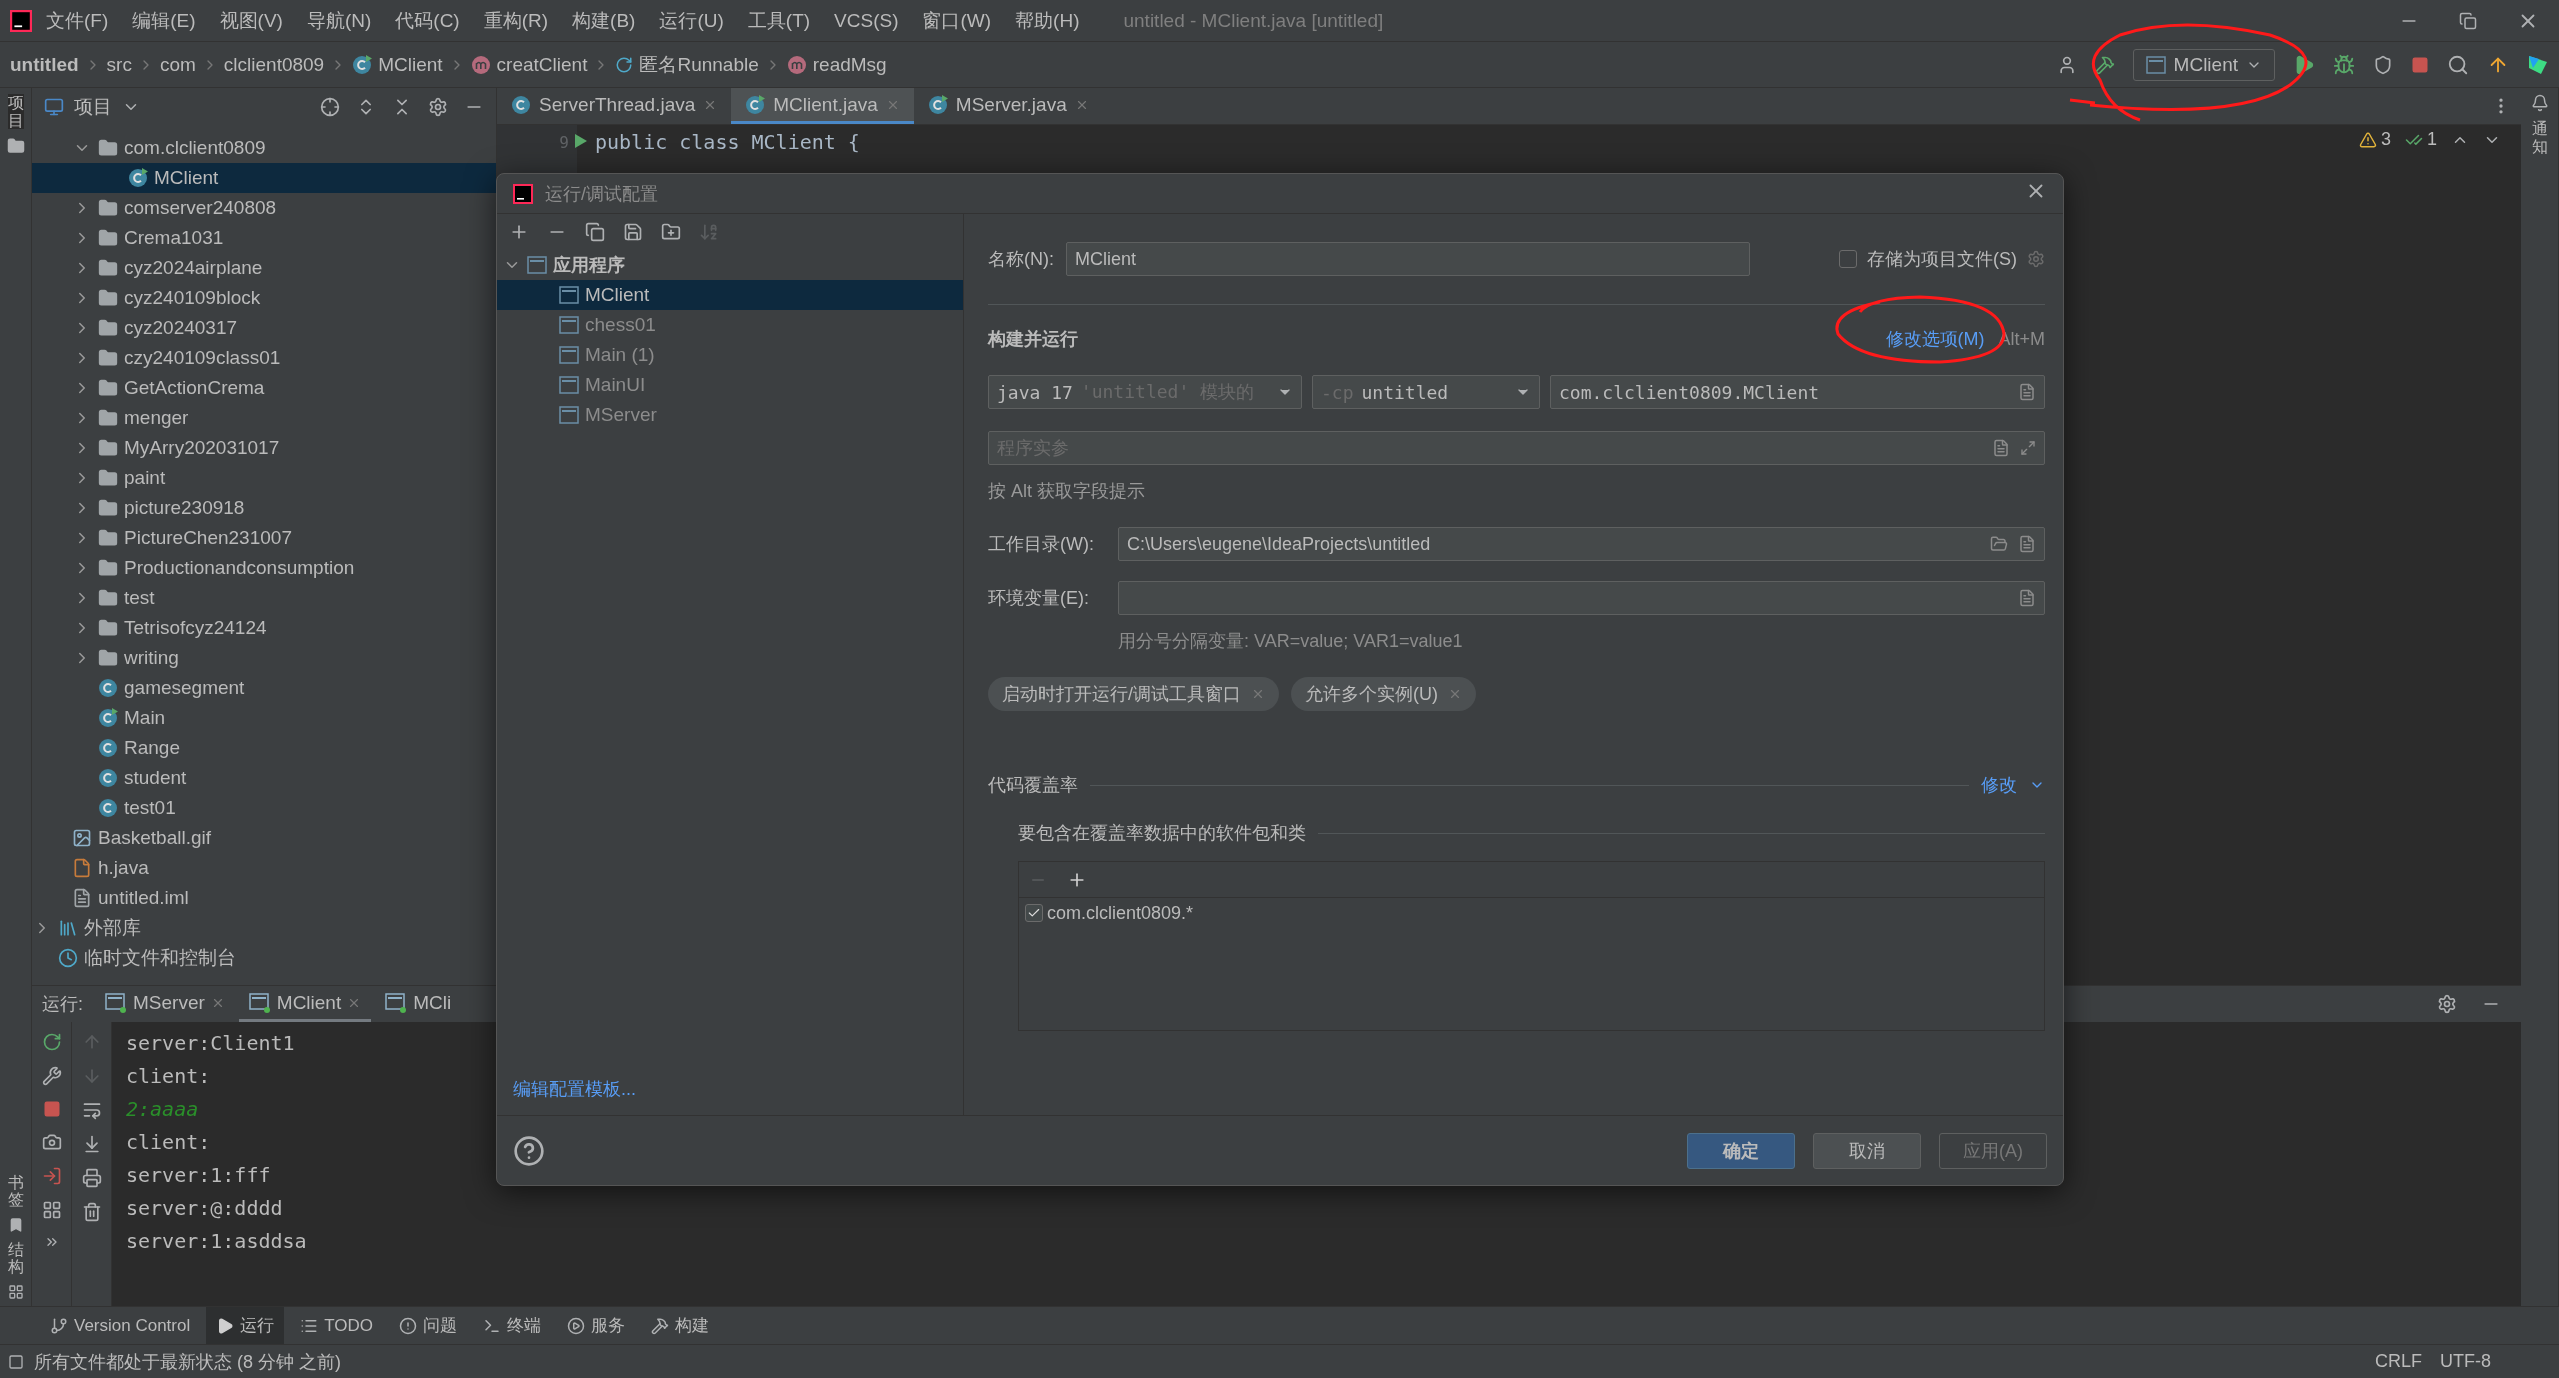 This screenshot has height=1378, width=2559. I want to click on editor-tab: MClient.java, so click(822, 106).